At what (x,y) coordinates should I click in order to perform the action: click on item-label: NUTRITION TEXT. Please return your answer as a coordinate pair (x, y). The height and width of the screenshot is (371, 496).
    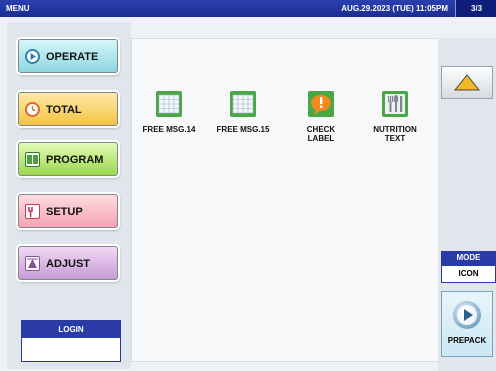
    Looking at the image, I should click on (395, 134).